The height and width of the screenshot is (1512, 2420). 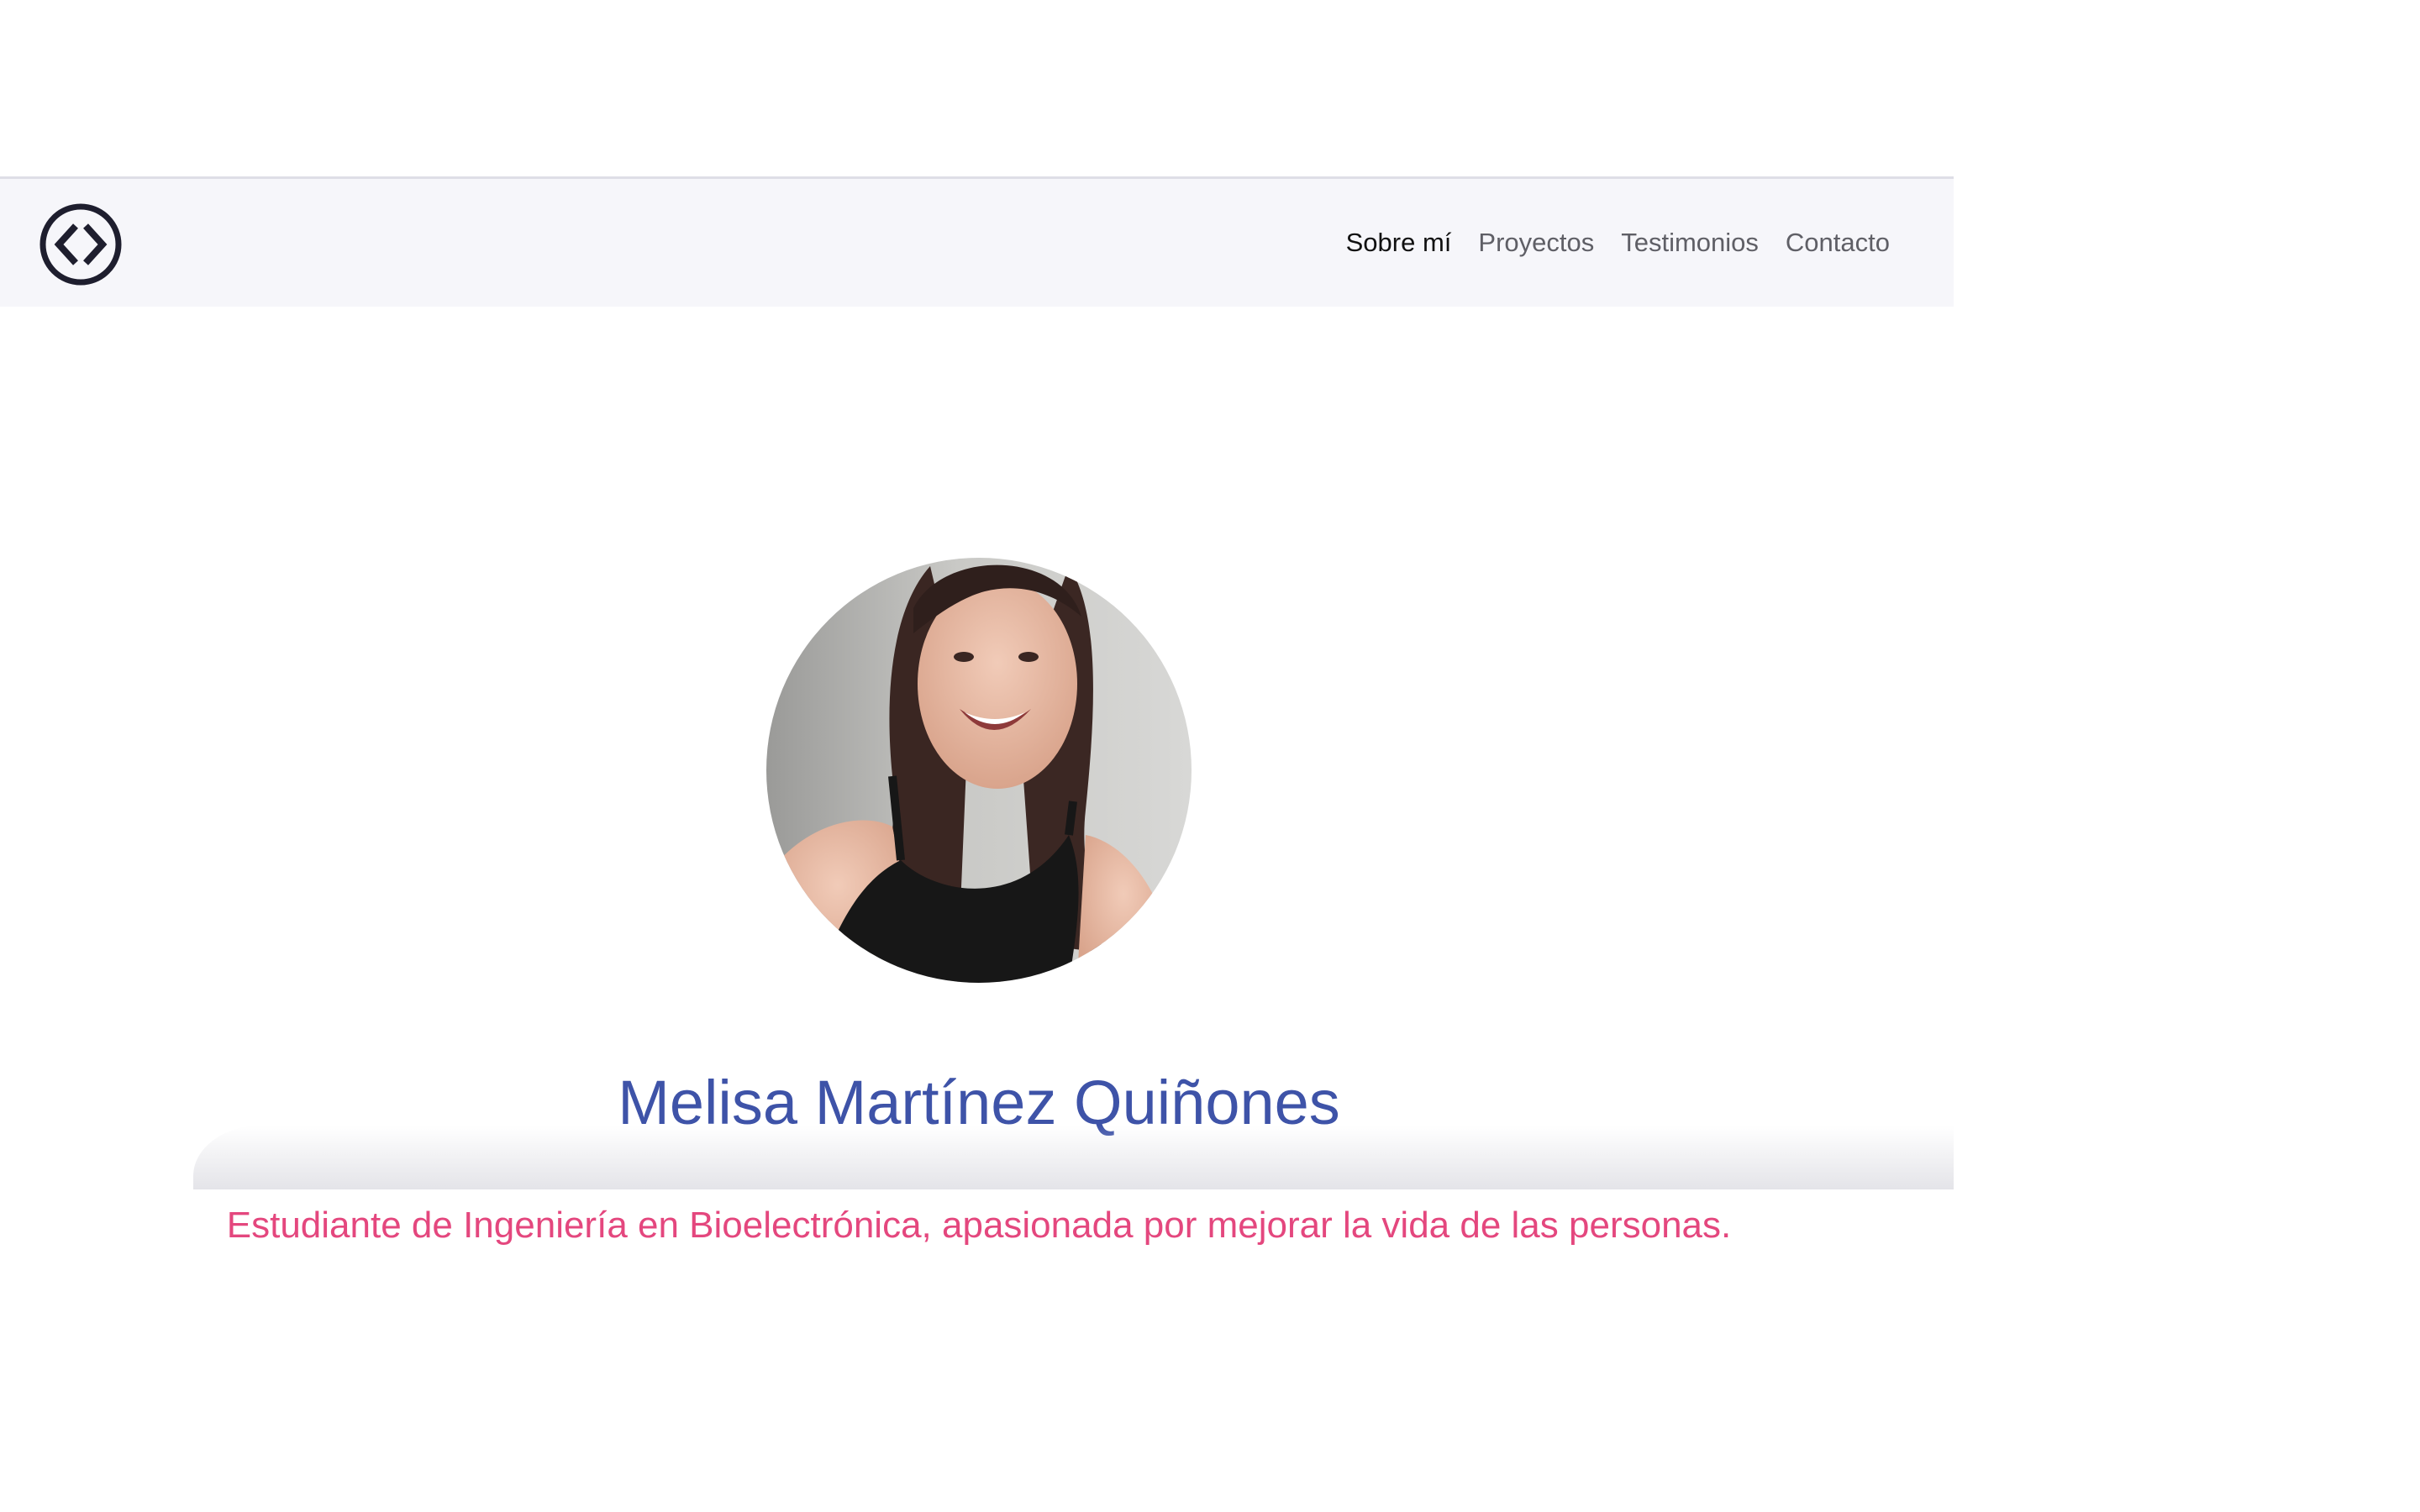 I want to click on section-divider-shadow, so click(x=1073, y=1157).